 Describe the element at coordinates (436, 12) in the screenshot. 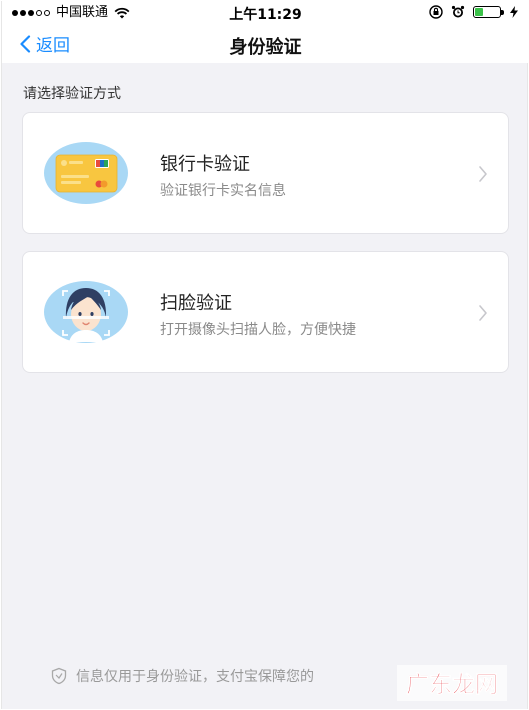

I see `orientation-lock-icon` at that location.